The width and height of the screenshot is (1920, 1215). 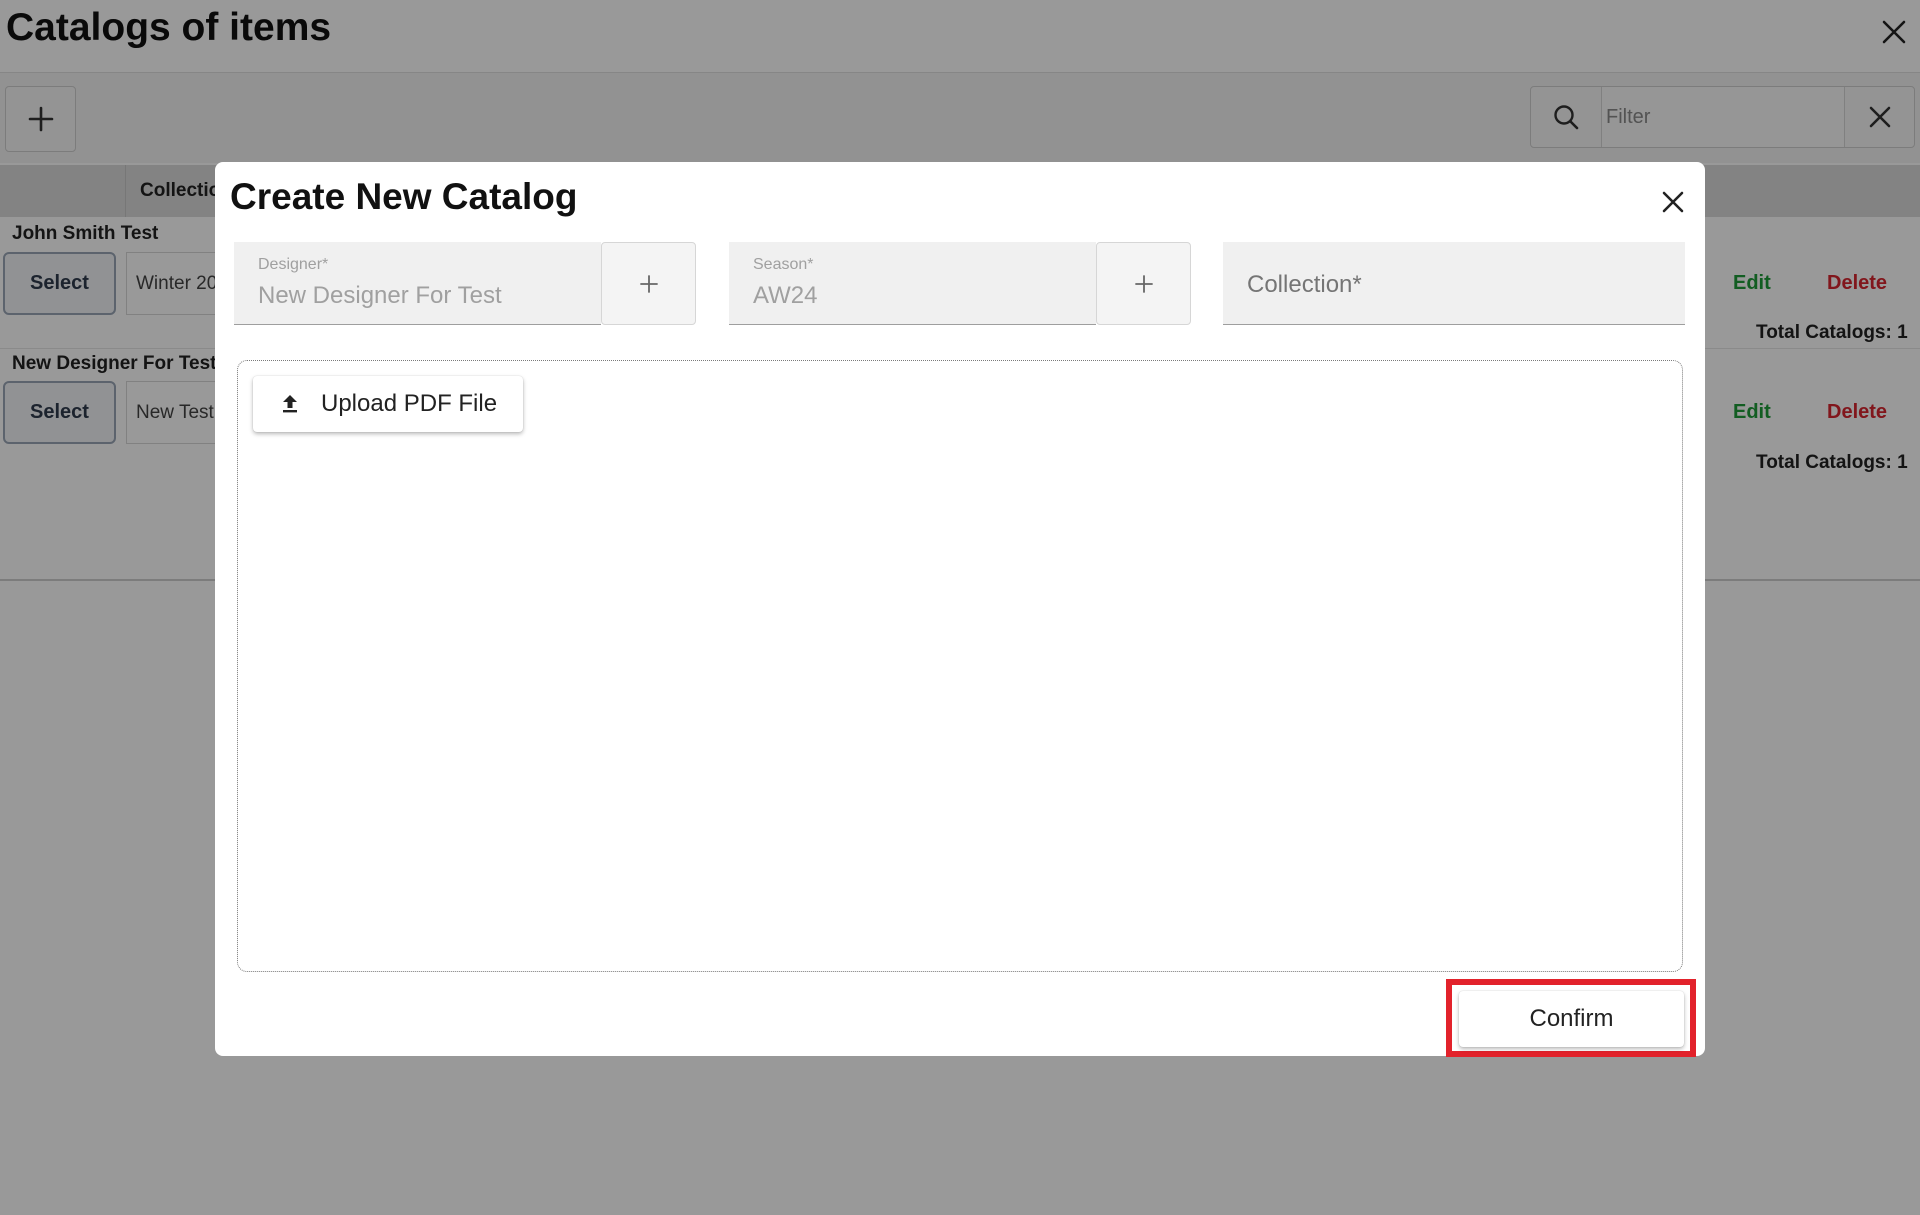 I want to click on upload-icon, so click(x=290, y=404).